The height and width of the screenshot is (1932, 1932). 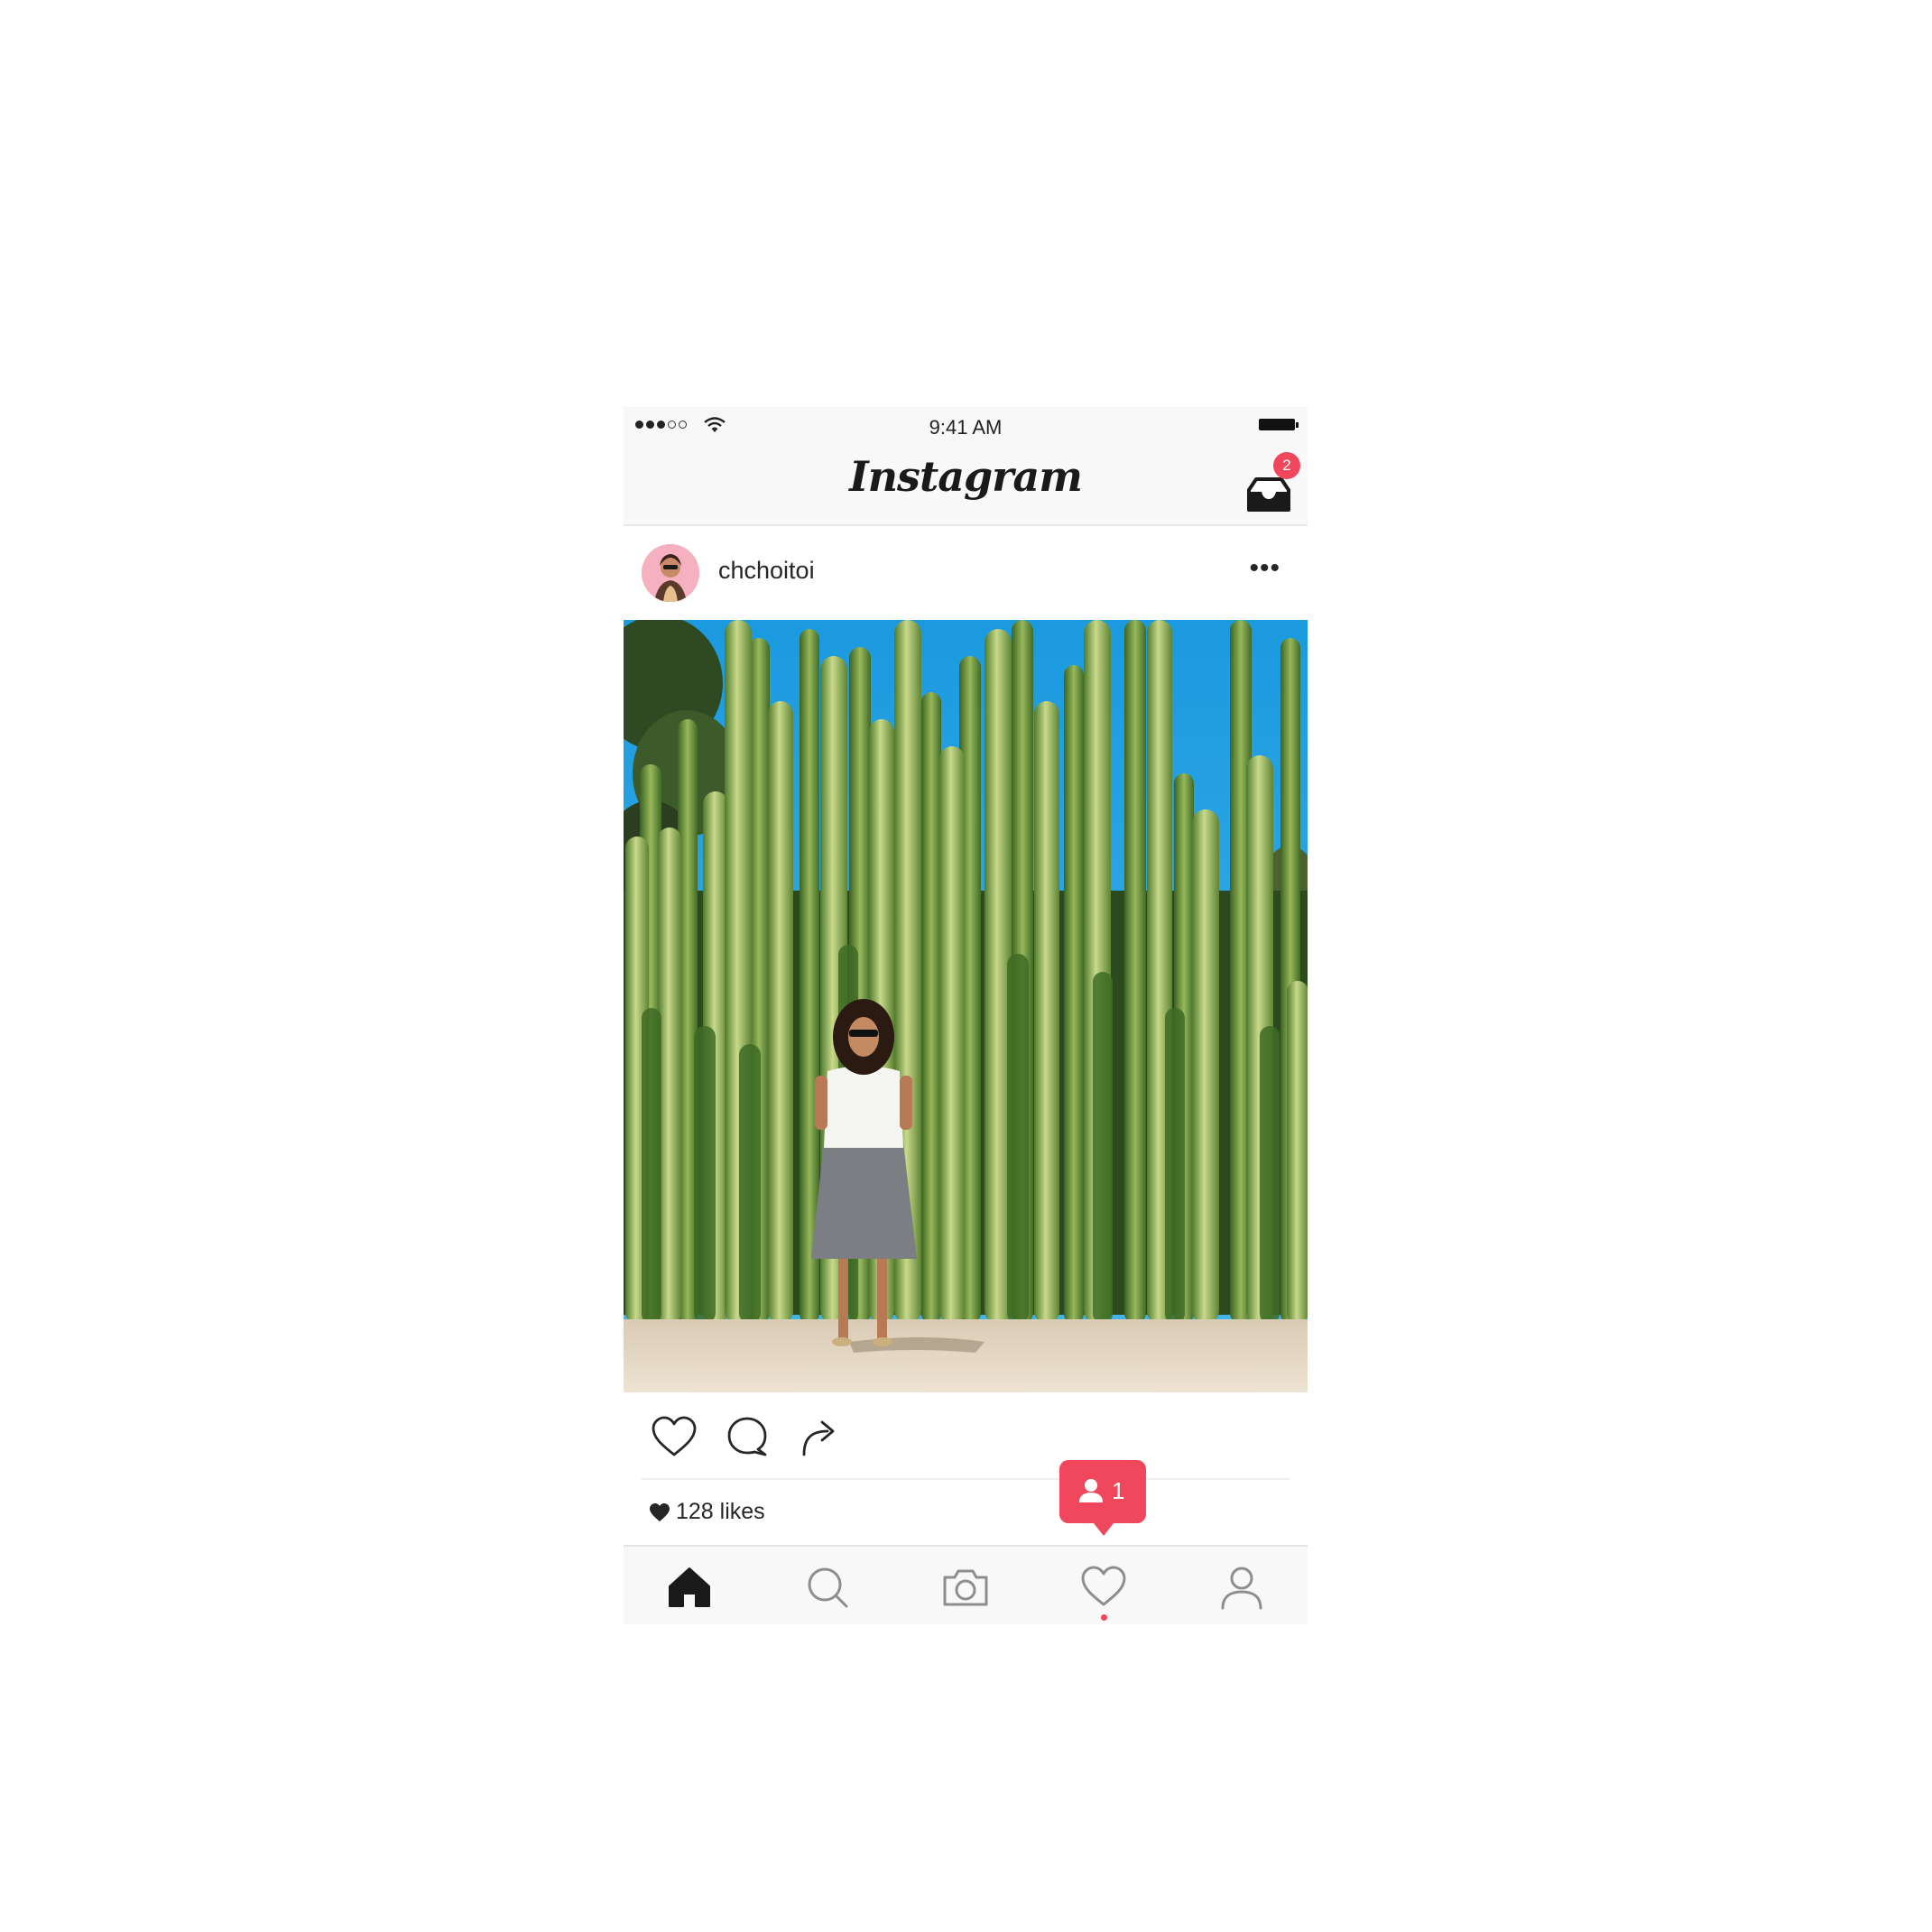 I want to click on status-time: 9:41 AM, so click(x=966, y=427).